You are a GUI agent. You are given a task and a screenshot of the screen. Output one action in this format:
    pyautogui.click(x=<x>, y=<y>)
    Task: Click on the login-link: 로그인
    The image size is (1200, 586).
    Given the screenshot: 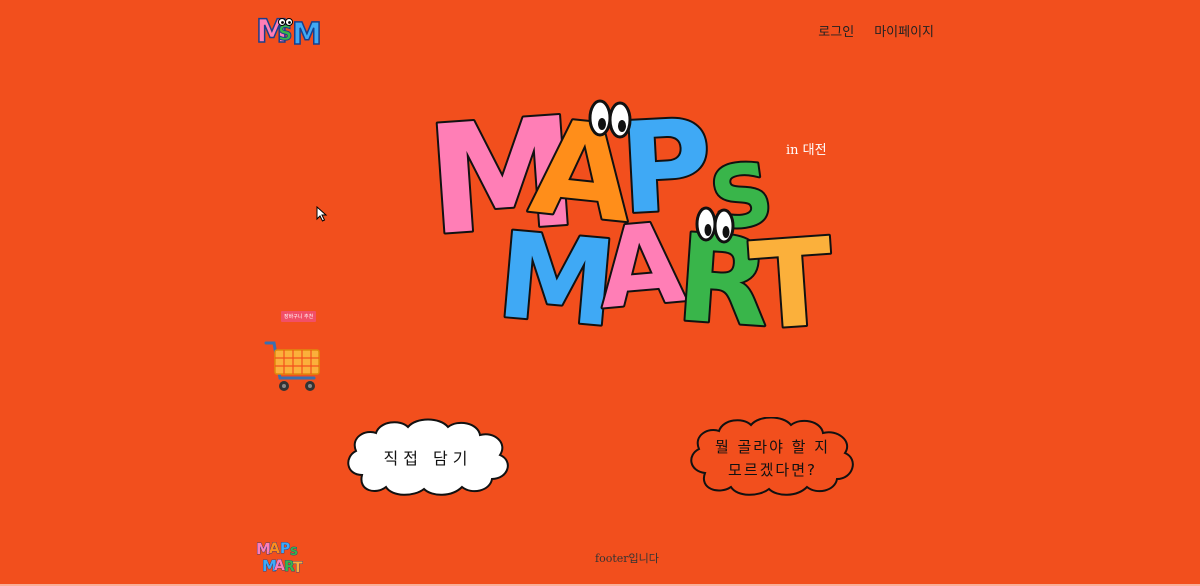 What is the action you would take?
    pyautogui.click(x=836, y=30)
    